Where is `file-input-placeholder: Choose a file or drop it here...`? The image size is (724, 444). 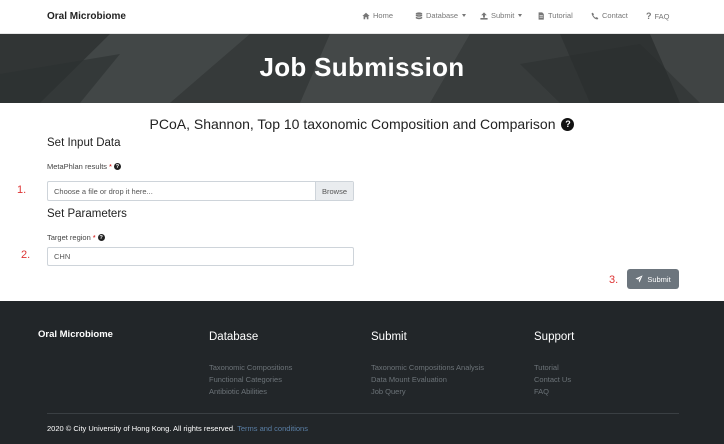
file-input-placeholder: Choose a file or drop it here... is located at coordinates (103, 191).